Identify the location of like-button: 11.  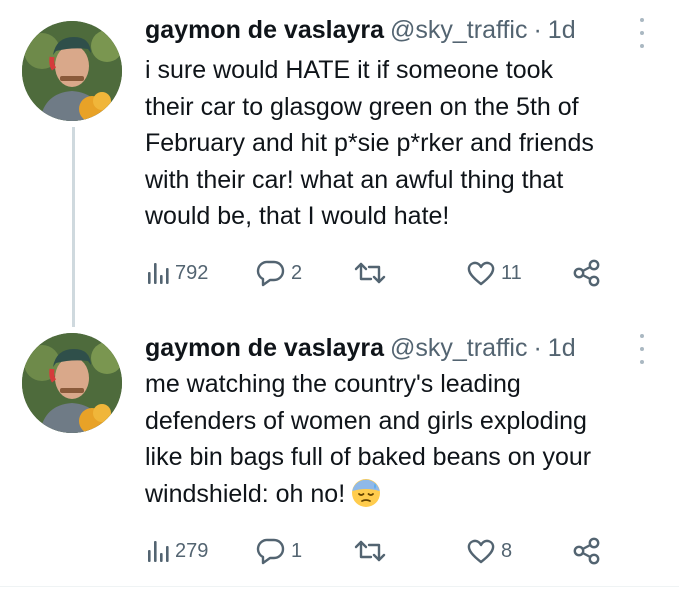
(494, 273).